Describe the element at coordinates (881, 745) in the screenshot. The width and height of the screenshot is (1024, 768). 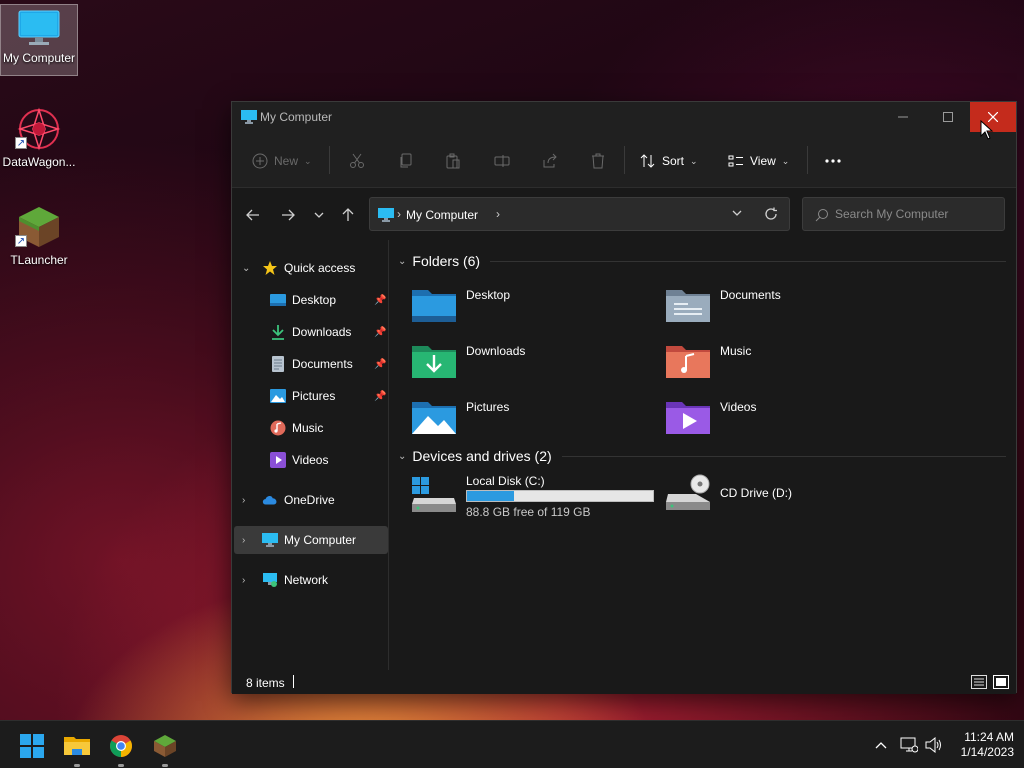
I see `show-hidden-icons-button` at that location.